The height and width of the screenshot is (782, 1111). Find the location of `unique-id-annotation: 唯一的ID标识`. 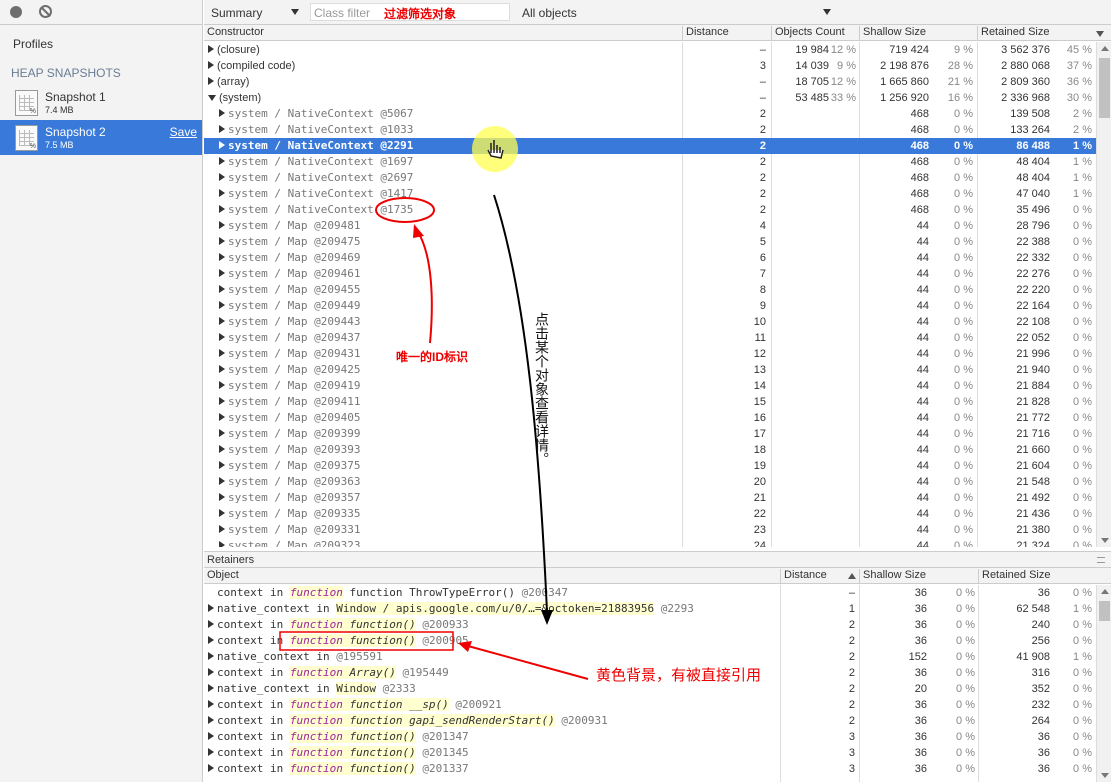

unique-id-annotation: 唯一的ID标识 is located at coordinates (432, 357).